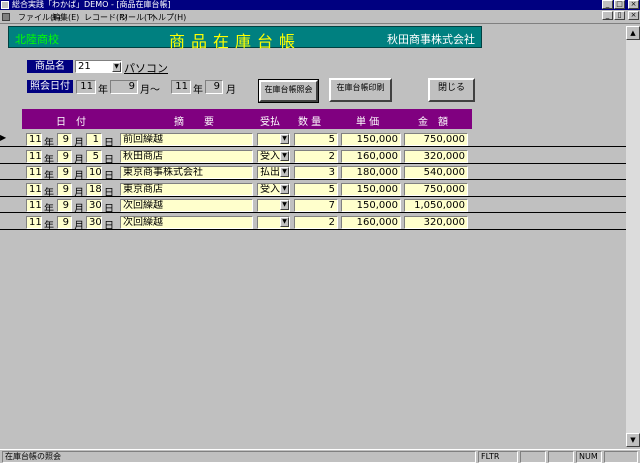 The width and height of the screenshot is (640, 463). What do you see at coordinates (633, 4) in the screenshot?
I see `close-window-button: ×` at bounding box center [633, 4].